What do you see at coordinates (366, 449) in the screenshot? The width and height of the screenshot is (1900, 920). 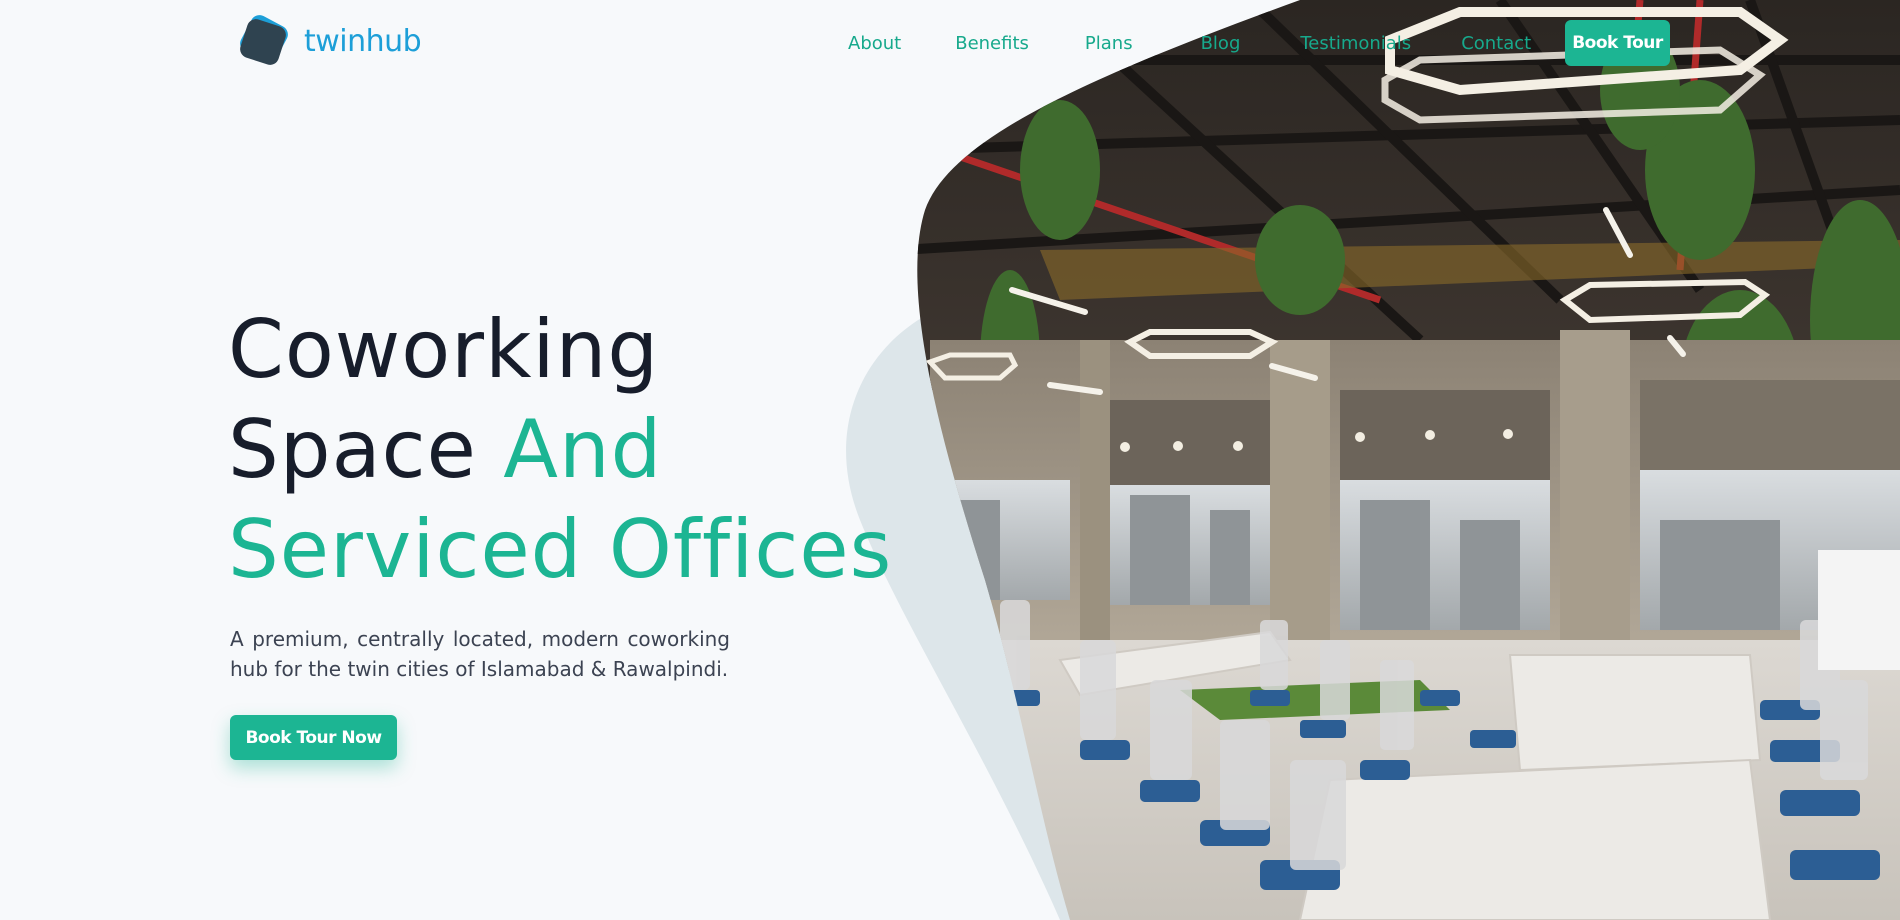 I see `hero-title-line2: Space` at bounding box center [366, 449].